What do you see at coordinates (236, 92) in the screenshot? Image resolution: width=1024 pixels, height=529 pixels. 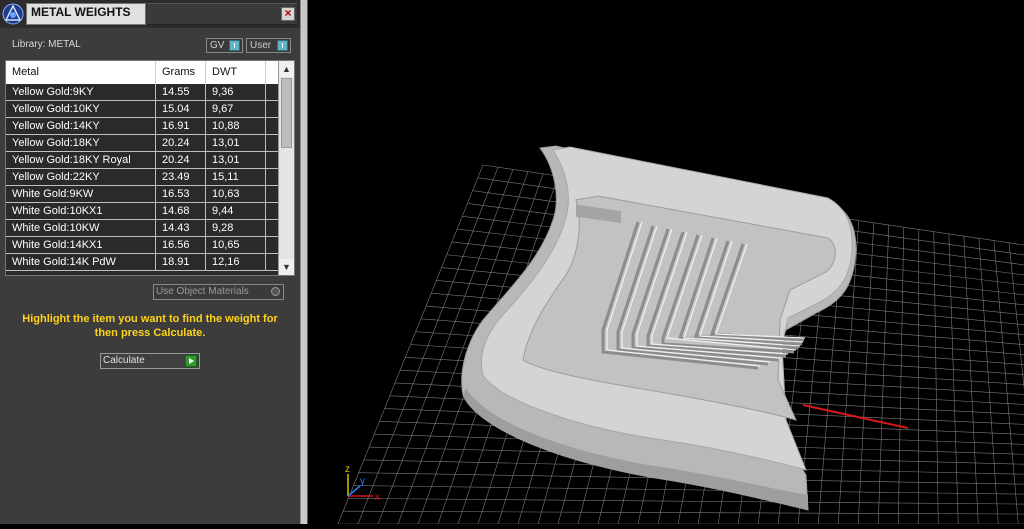 I see `dwt-cell: 9,36` at bounding box center [236, 92].